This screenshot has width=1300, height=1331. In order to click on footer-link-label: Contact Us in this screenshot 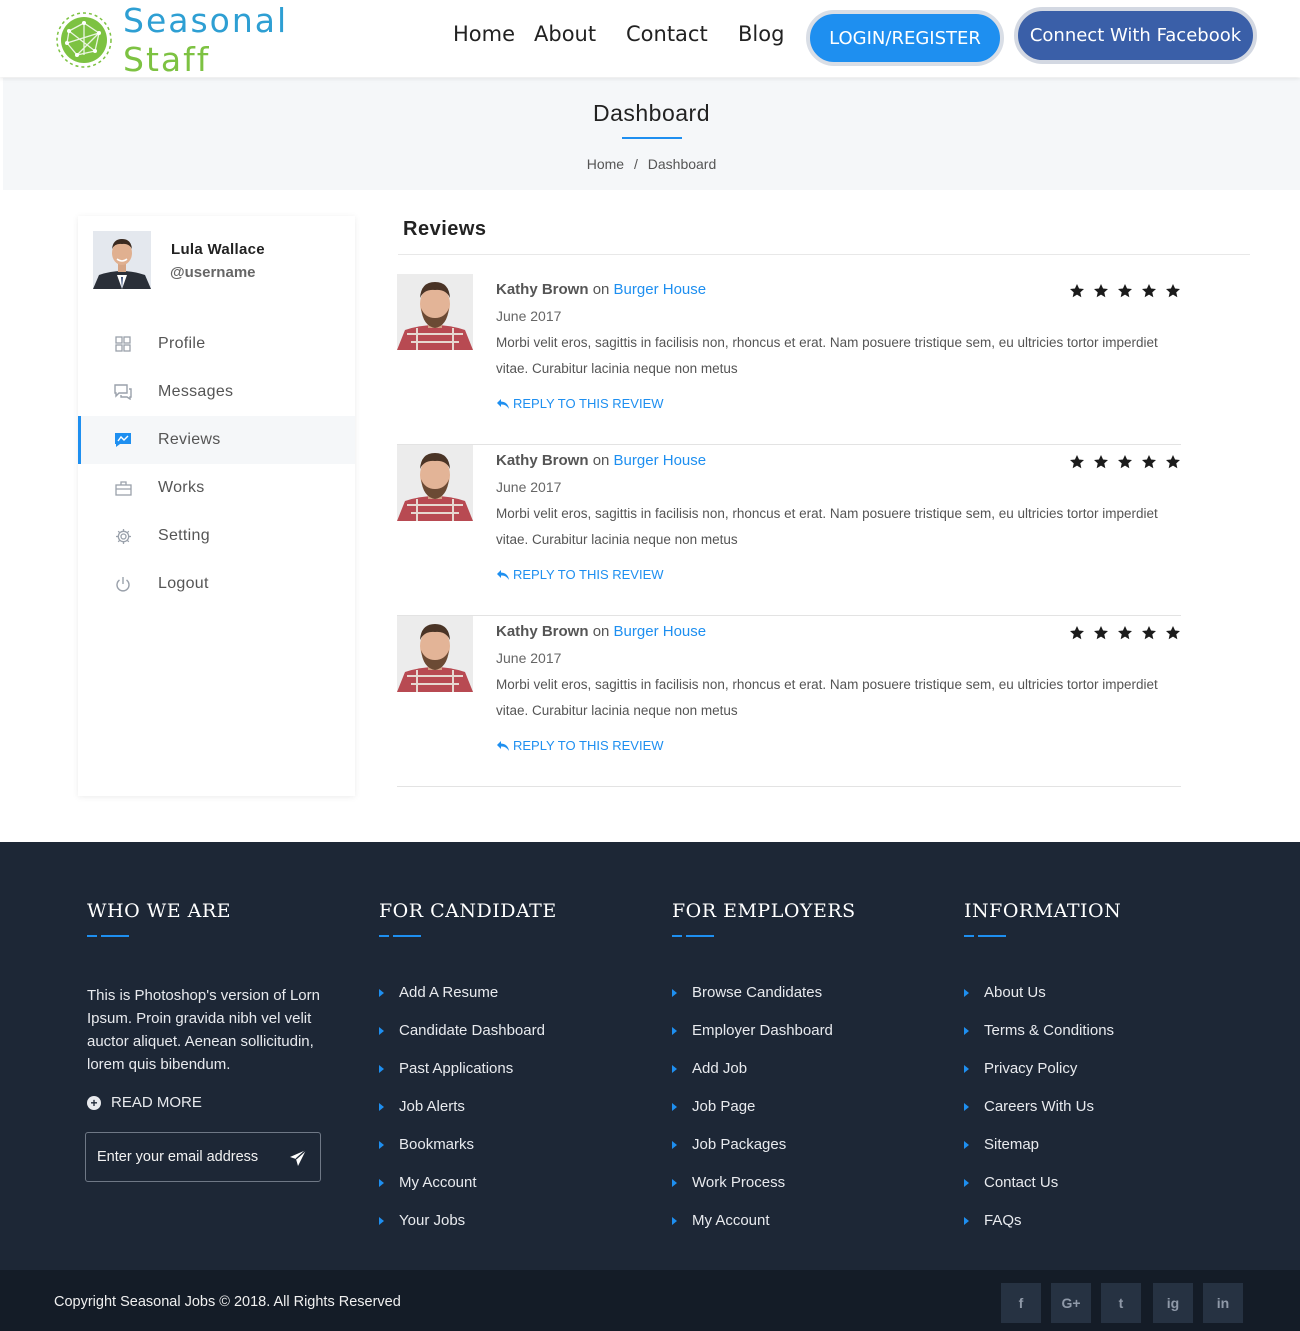, I will do `click(1021, 1182)`.